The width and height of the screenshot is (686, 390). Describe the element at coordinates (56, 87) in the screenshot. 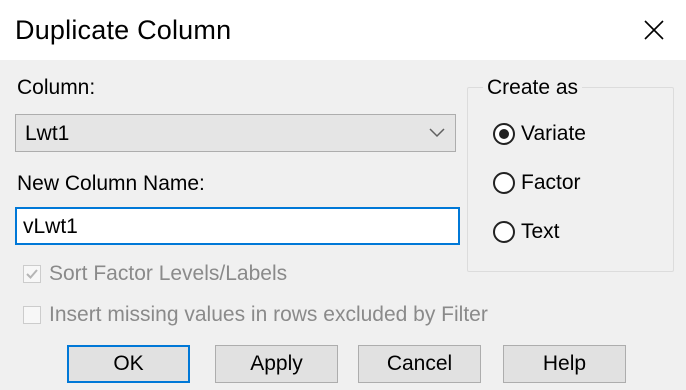

I see `column-label: Column:` at that location.